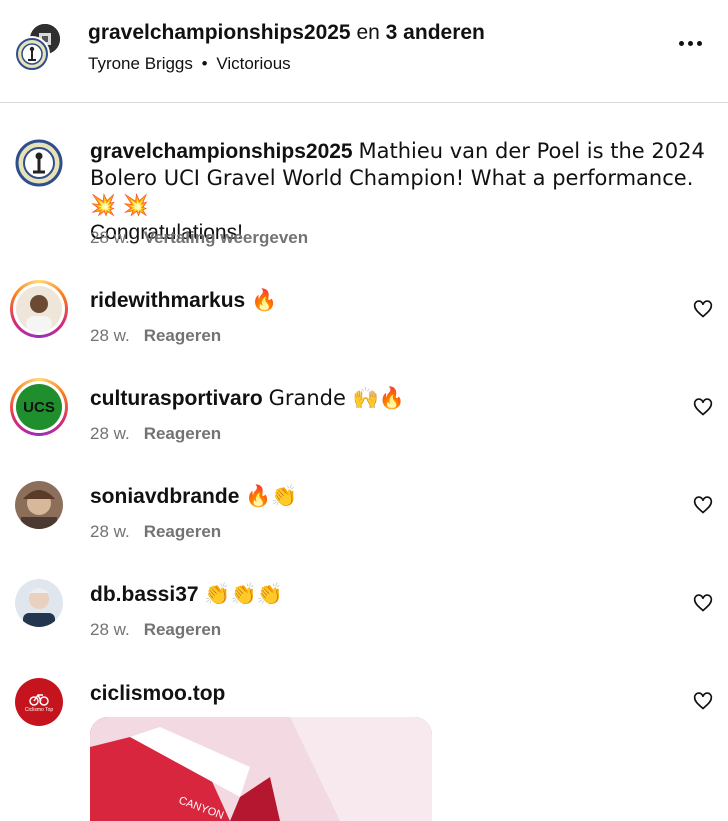 The height and width of the screenshot is (821, 728). What do you see at coordinates (435, 32) in the screenshot?
I see `others-link: 3 anderen` at bounding box center [435, 32].